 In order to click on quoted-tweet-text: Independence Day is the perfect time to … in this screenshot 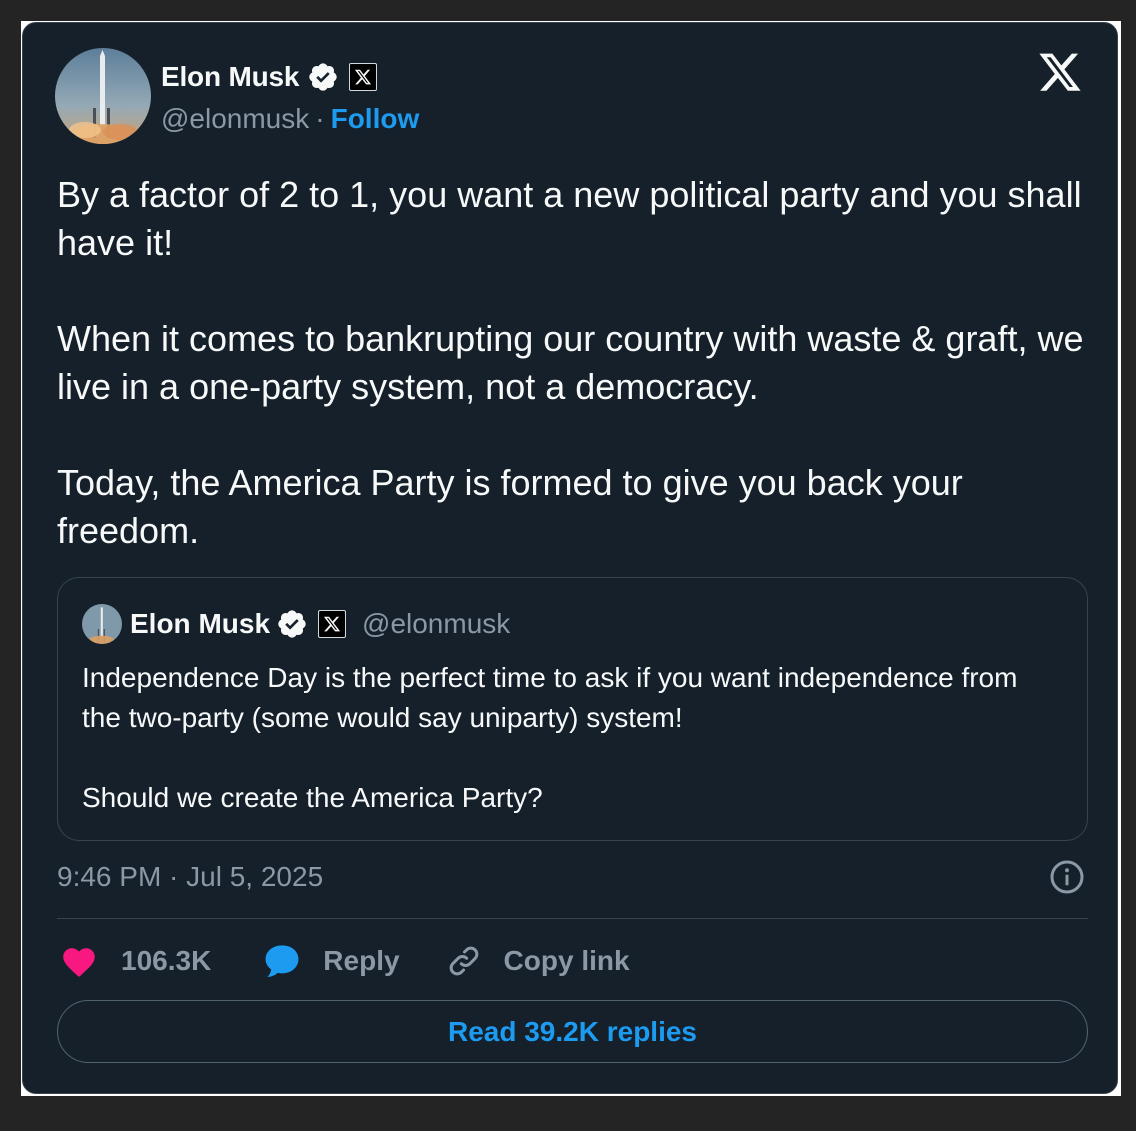, I will do `click(572, 738)`.